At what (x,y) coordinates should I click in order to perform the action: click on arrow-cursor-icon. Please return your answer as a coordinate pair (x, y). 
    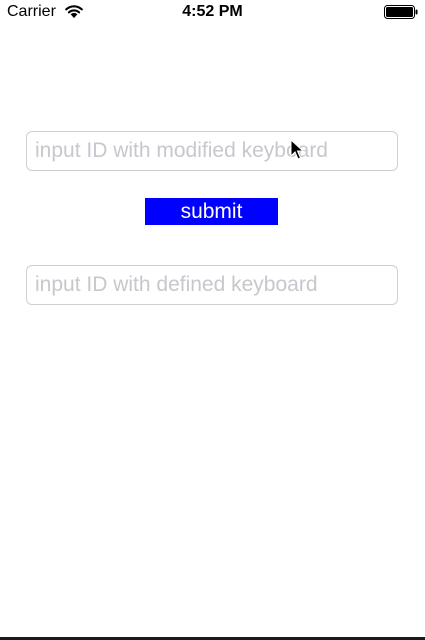
    Looking at the image, I should click on (297, 149).